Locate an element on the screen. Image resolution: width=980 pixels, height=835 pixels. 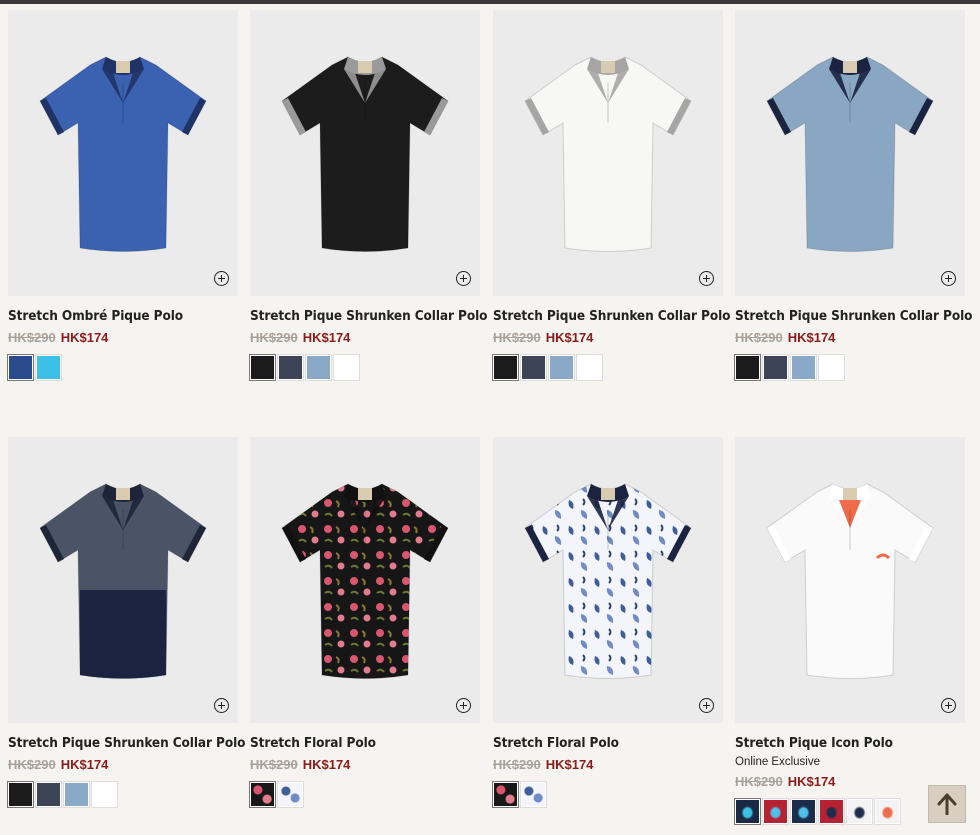
top-bar is located at coordinates (490, 2).